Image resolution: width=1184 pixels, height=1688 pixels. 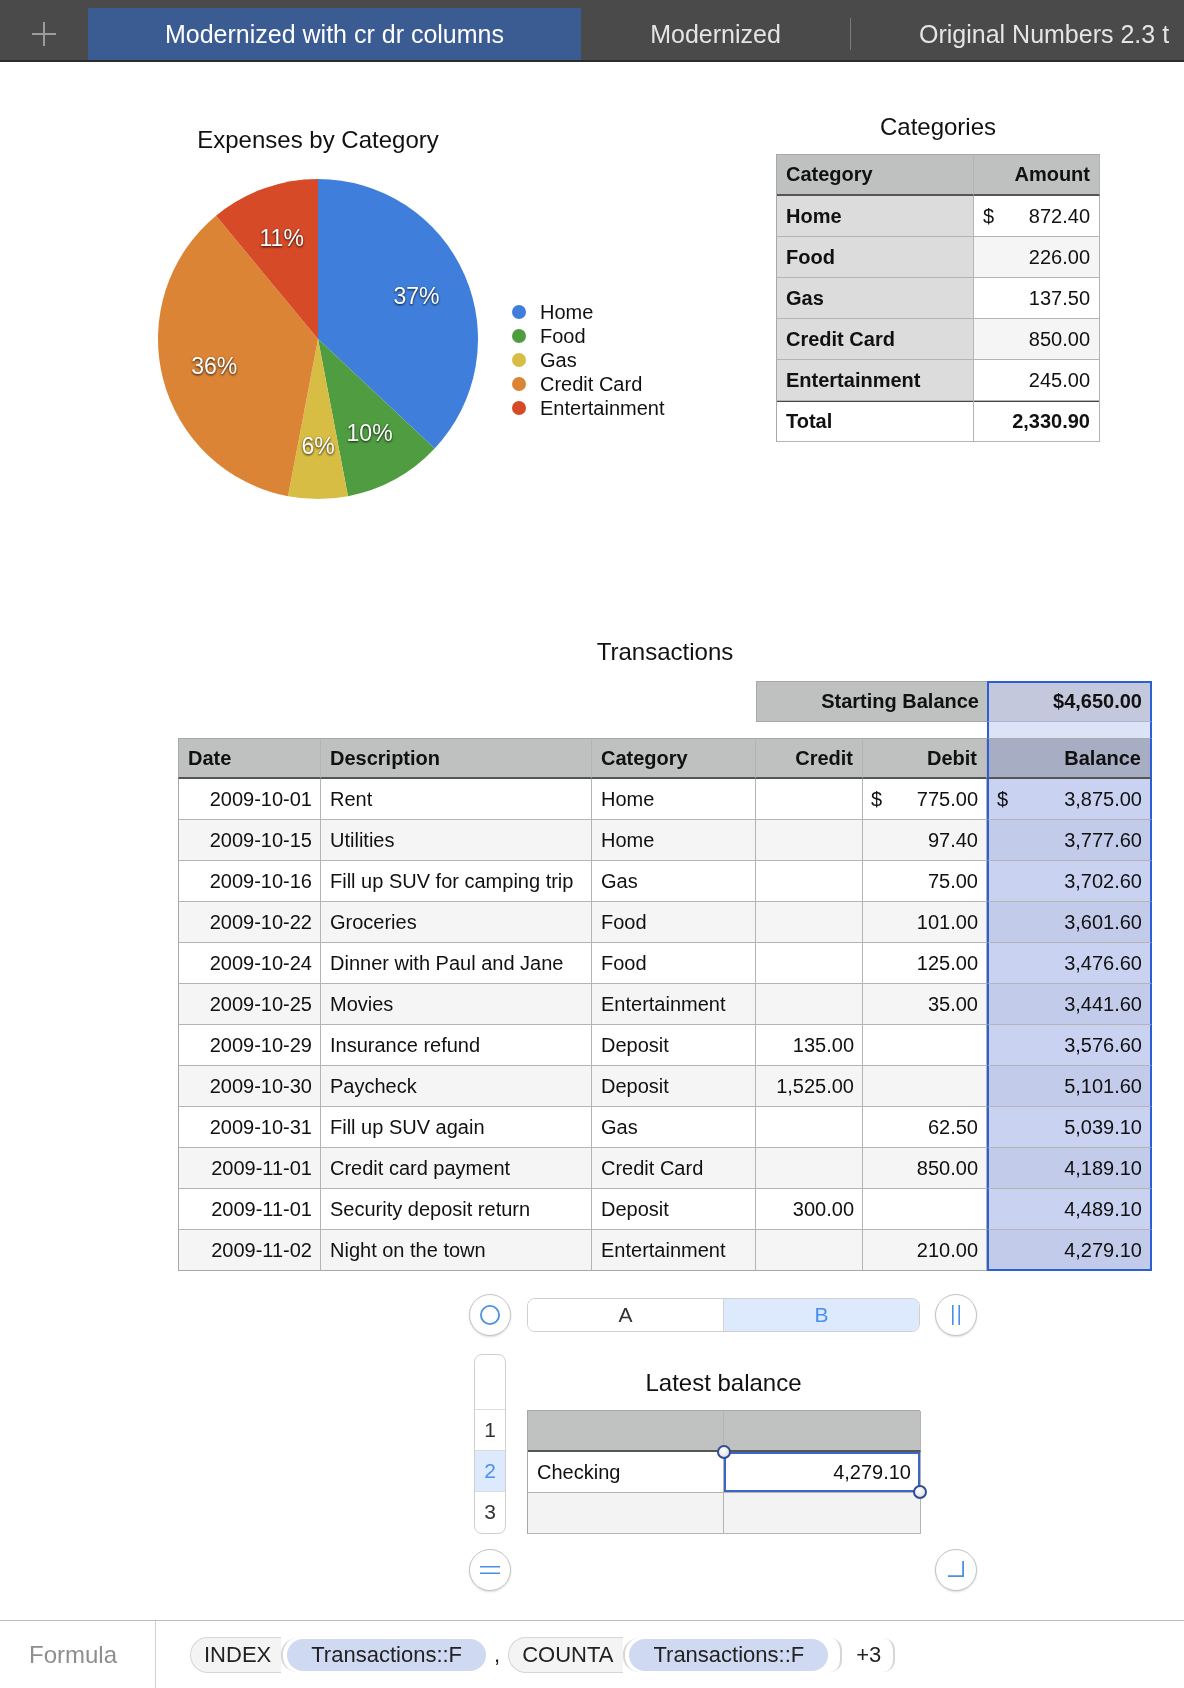 What do you see at coordinates (1037, 421) in the screenshot?
I see `total-value: 2,330.90` at bounding box center [1037, 421].